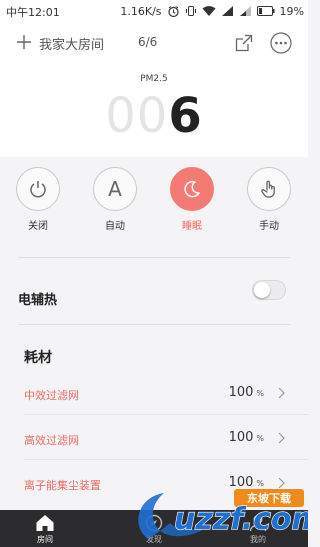 The height and width of the screenshot is (547, 320). What do you see at coordinates (241, 519) in the screenshot?
I see `watermark-brand: uzzf.com` at bounding box center [241, 519].